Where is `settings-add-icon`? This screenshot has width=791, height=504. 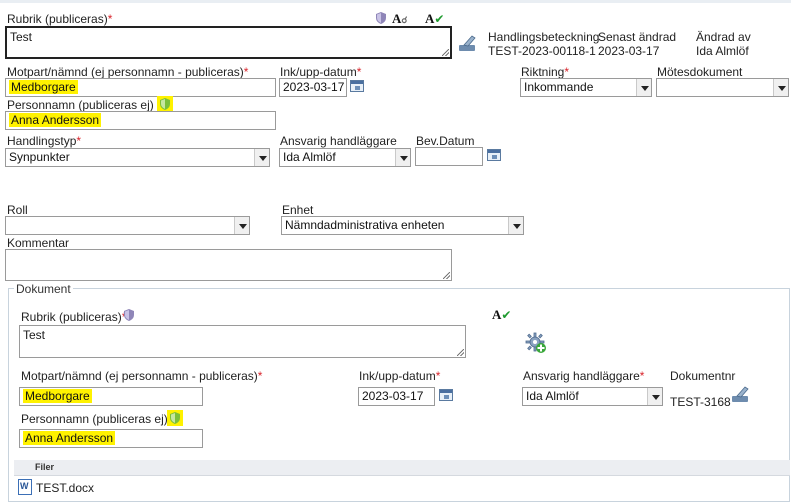 settings-add-icon is located at coordinates (536, 343).